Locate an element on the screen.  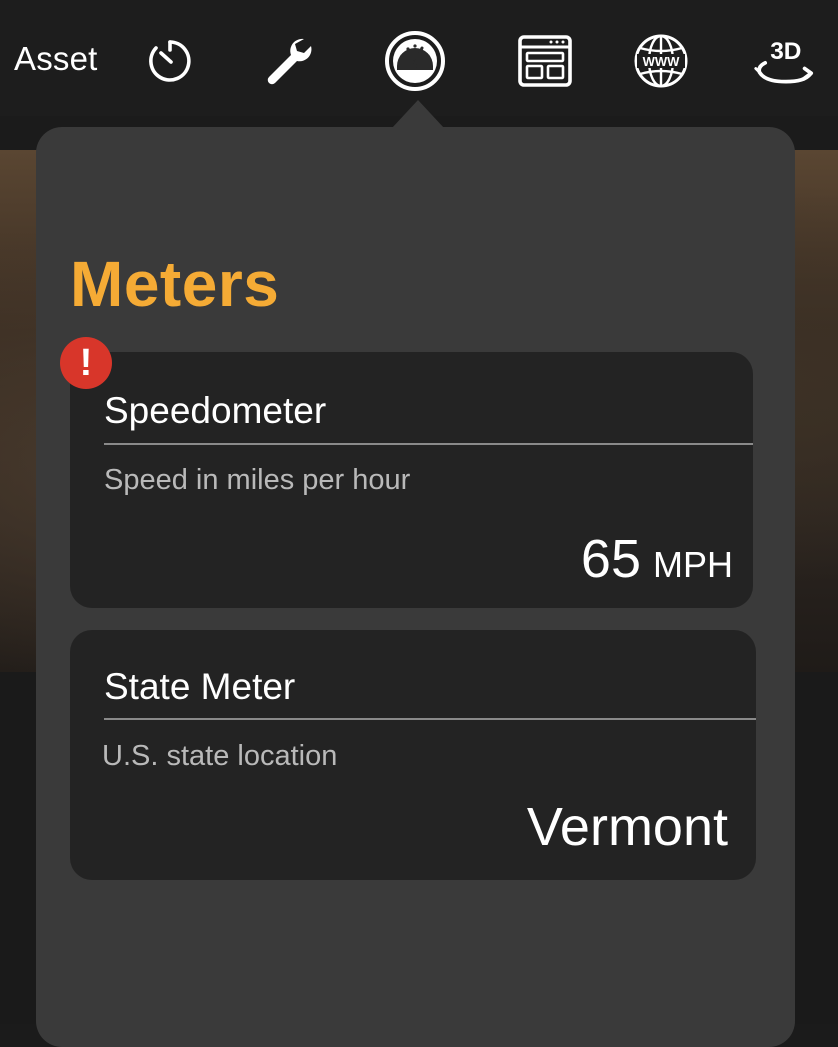
tab-layout is located at coordinates (545, 61).